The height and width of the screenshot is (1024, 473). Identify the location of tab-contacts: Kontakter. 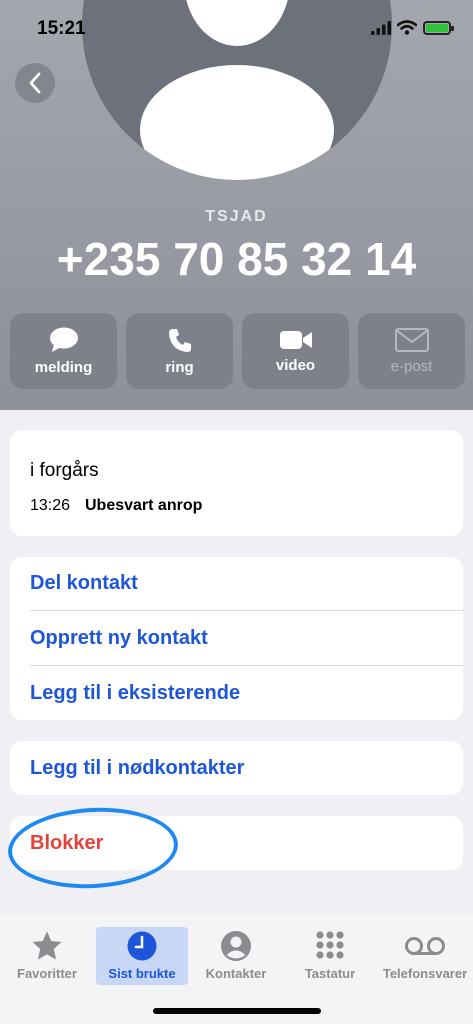
(236, 956).